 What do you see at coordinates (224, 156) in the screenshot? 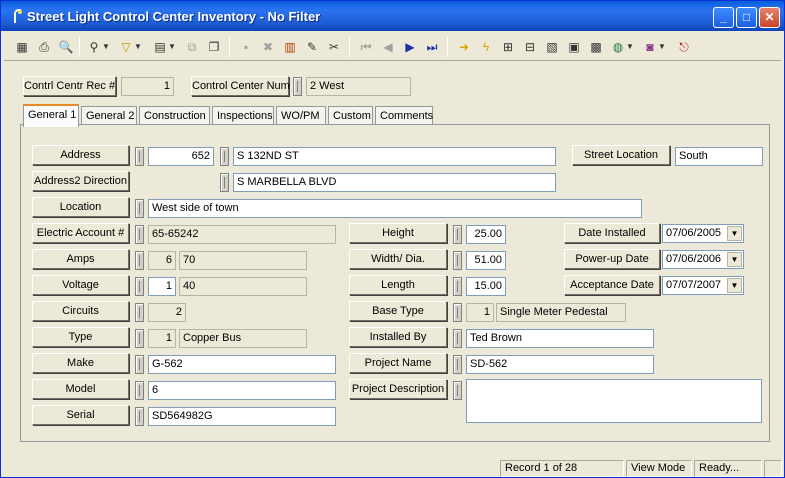
I see `address-street-grip` at bounding box center [224, 156].